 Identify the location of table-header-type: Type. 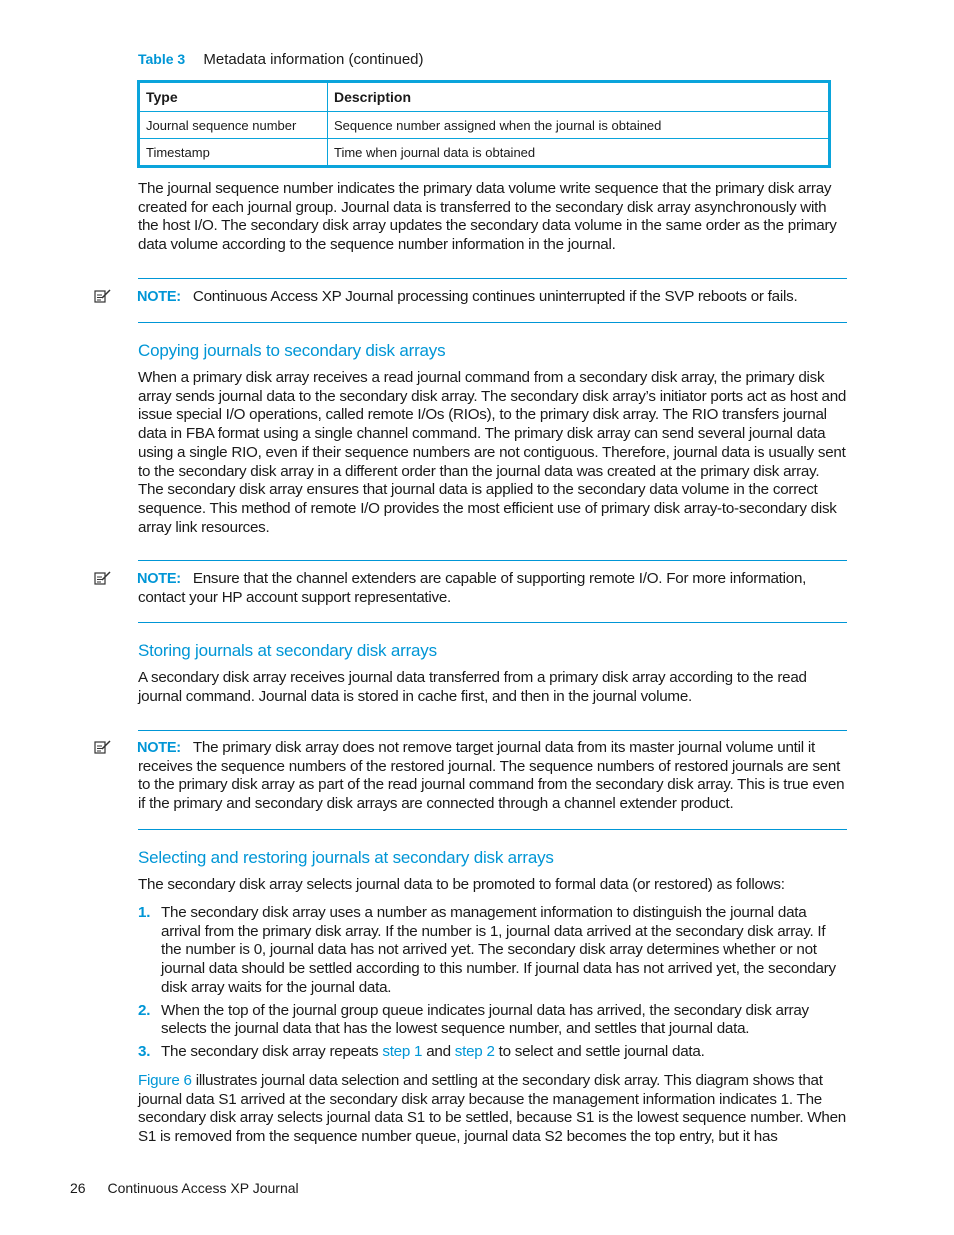
(233, 96).